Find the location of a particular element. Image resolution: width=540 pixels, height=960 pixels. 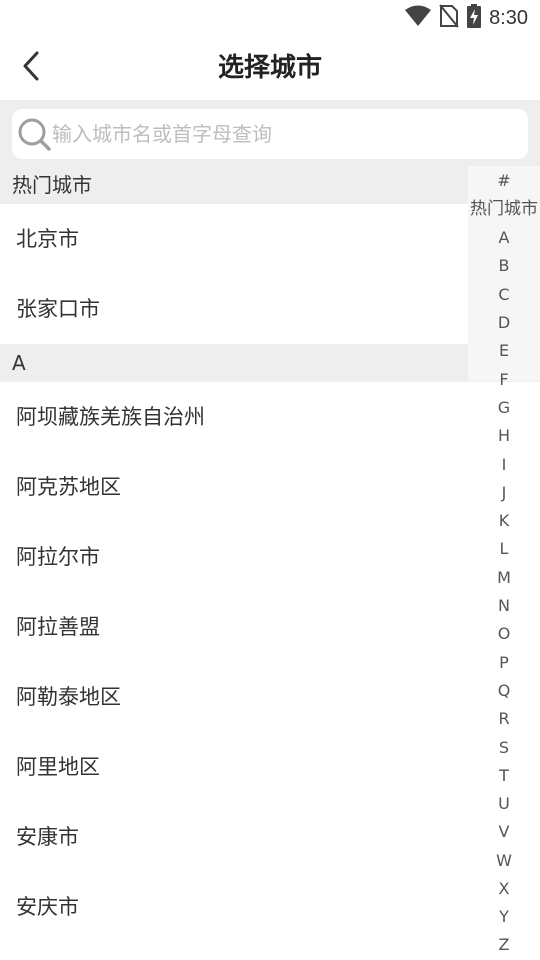

index-letter-hash: # is located at coordinates (504, 181).